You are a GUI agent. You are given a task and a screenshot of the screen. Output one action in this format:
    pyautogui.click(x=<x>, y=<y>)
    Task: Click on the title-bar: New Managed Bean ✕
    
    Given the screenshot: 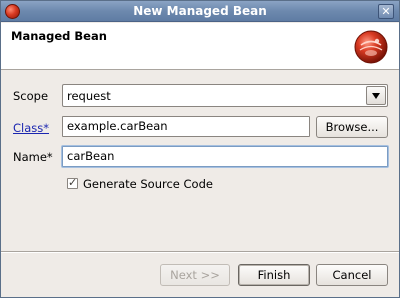 What is the action you would take?
    pyautogui.click(x=200, y=11)
    